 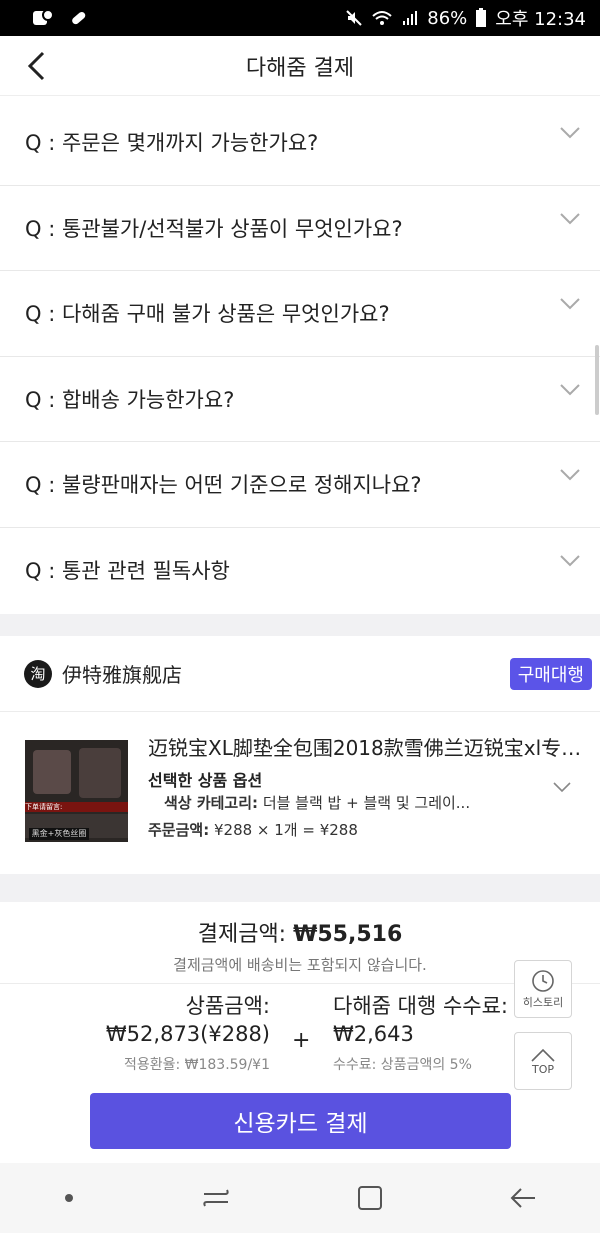 What do you see at coordinates (43, 17) in the screenshot?
I see `notification-icon` at bounding box center [43, 17].